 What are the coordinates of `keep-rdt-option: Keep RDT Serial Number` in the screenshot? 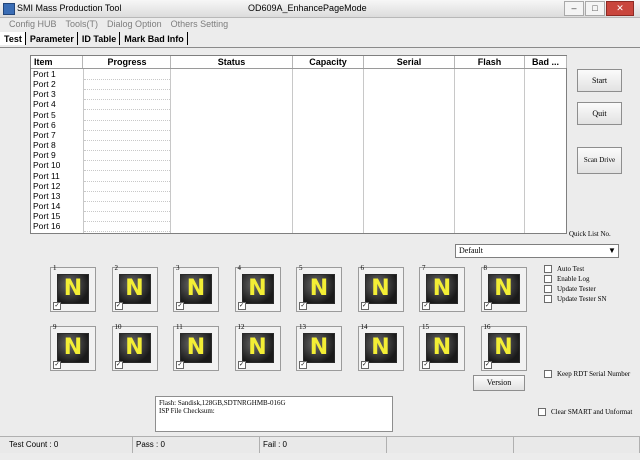 It's located at (587, 374).